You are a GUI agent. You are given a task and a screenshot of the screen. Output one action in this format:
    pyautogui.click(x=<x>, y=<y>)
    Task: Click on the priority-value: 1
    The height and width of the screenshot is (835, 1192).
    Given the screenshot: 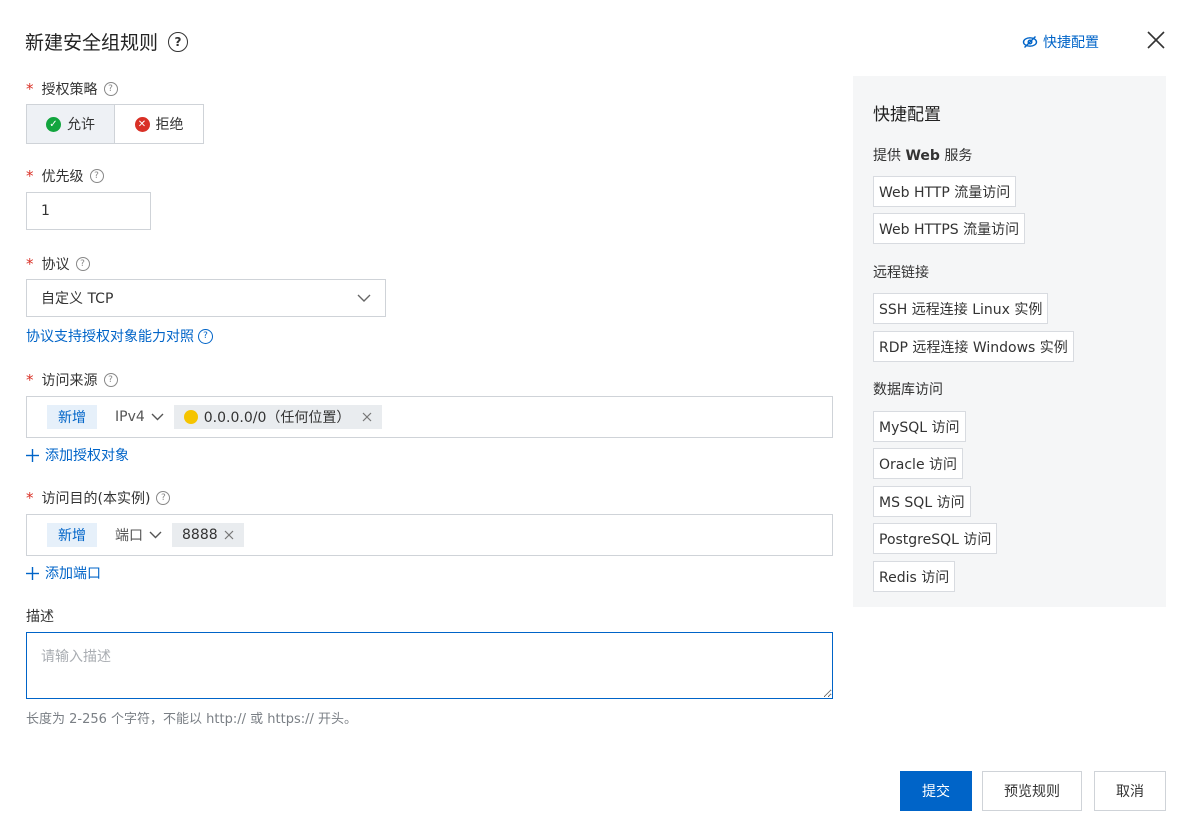 What is the action you would take?
    pyautogui.click(x=45, y=211)
    